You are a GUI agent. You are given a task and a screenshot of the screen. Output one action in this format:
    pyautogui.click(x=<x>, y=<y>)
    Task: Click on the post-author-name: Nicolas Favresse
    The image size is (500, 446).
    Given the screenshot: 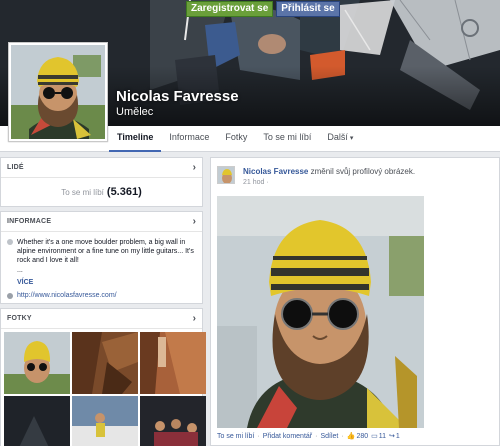 What is the action you would take?
    pyautogui.click(x=275, y=171)
    